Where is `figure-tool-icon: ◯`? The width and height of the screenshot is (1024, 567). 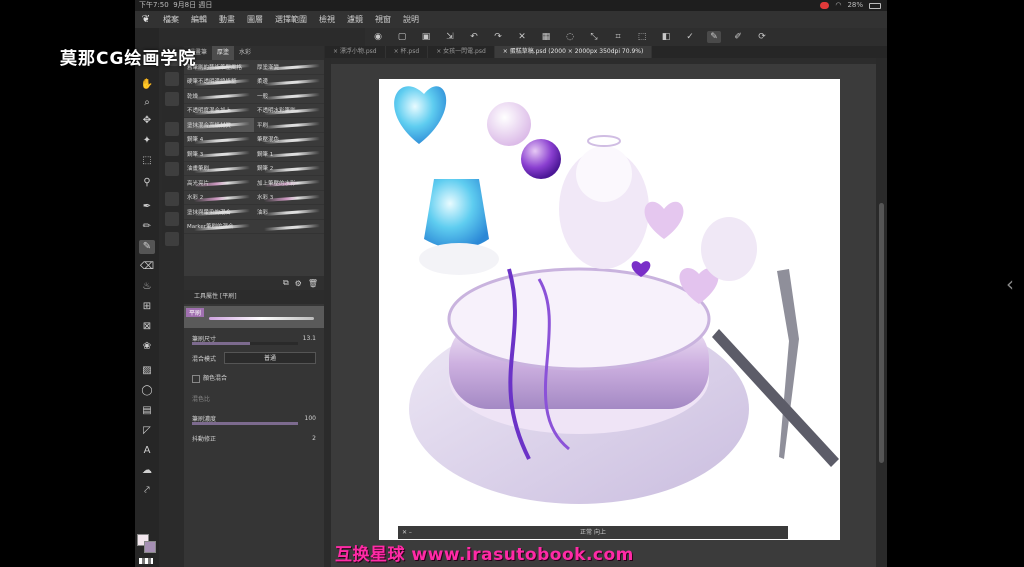 figure-tool-icon: ◯ is located at coordinates (147, 391).